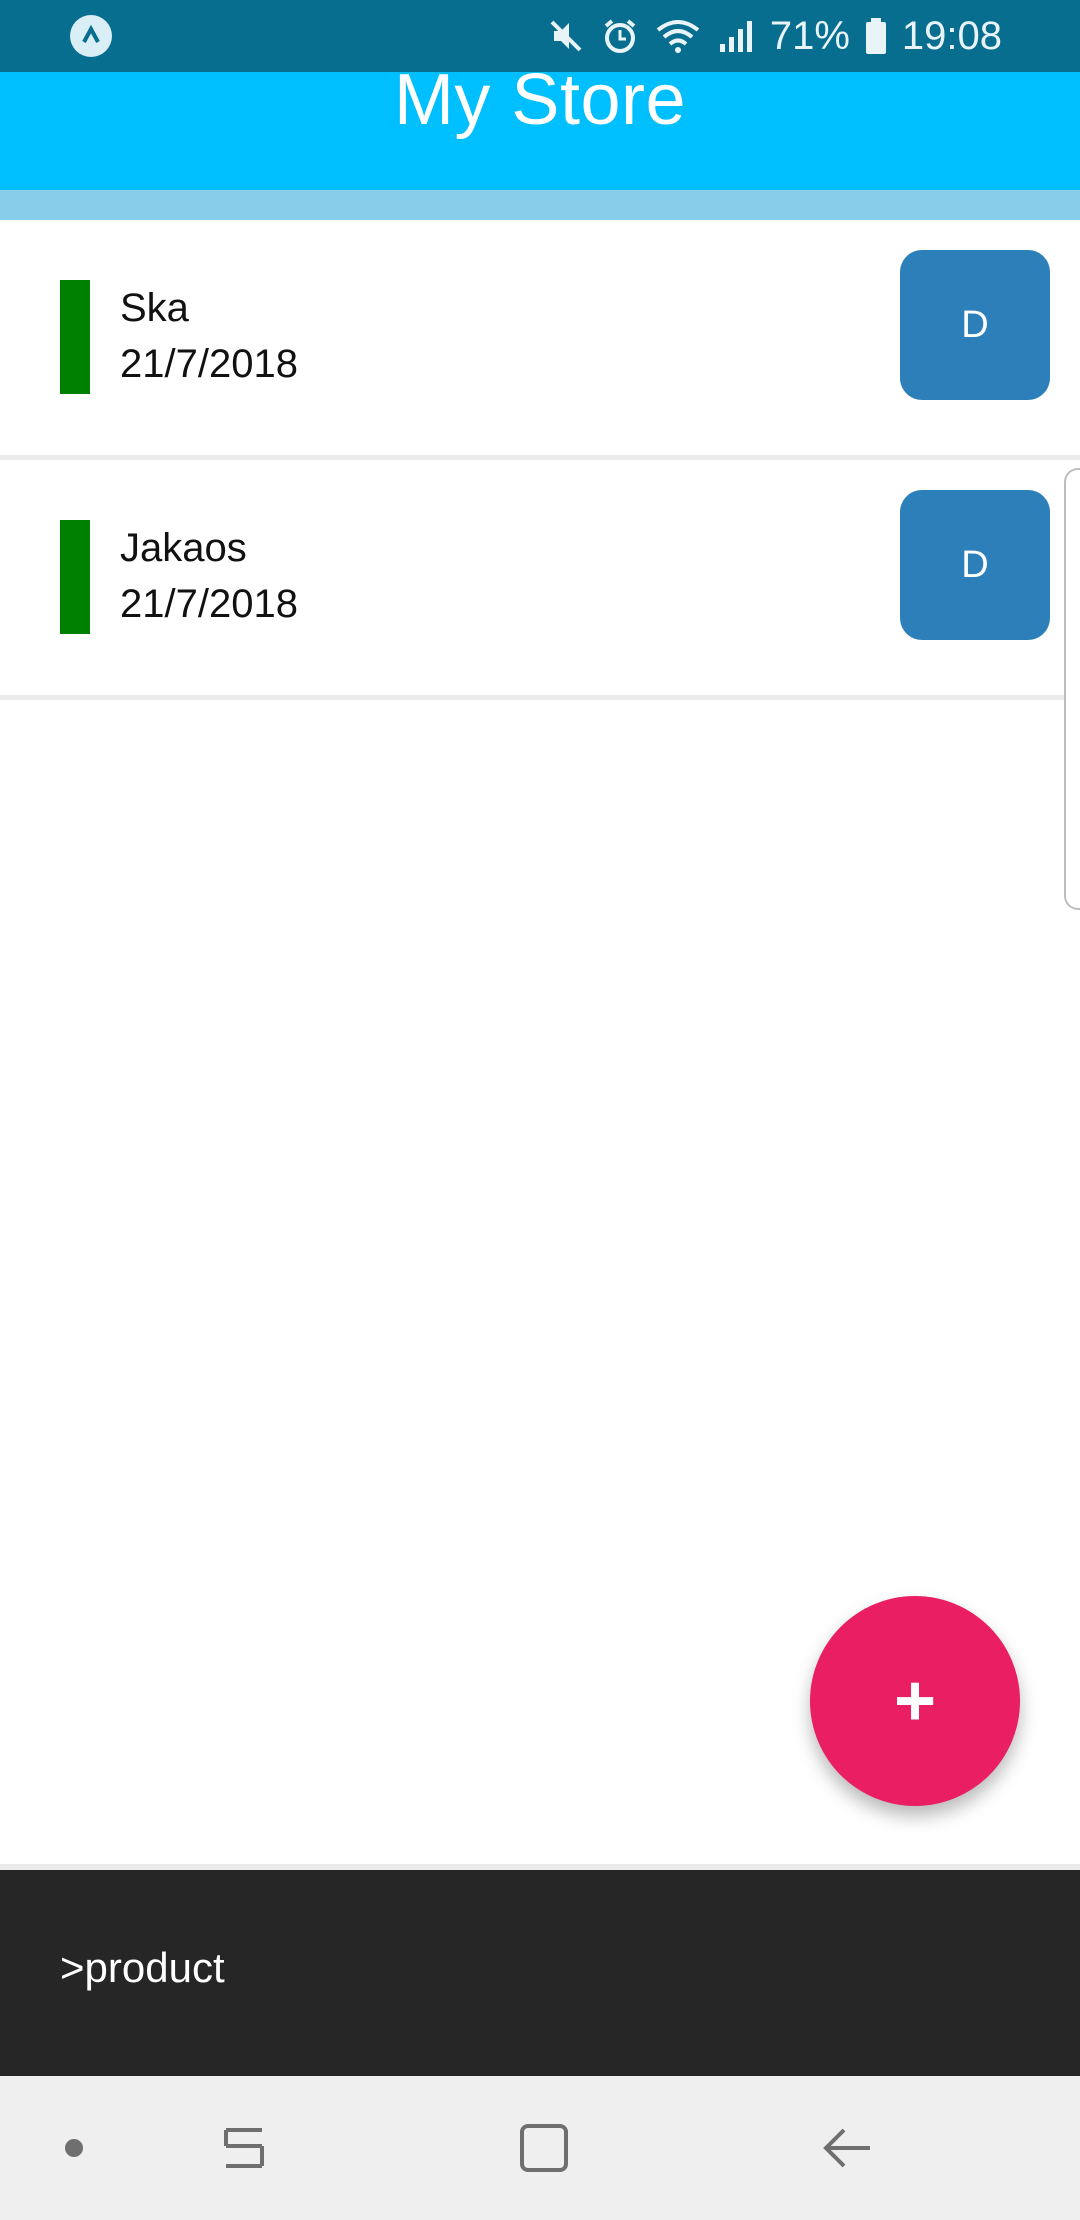  Describe the element at coordinates (848, 2148) in the screenshot. I see `back-icon` at that location.